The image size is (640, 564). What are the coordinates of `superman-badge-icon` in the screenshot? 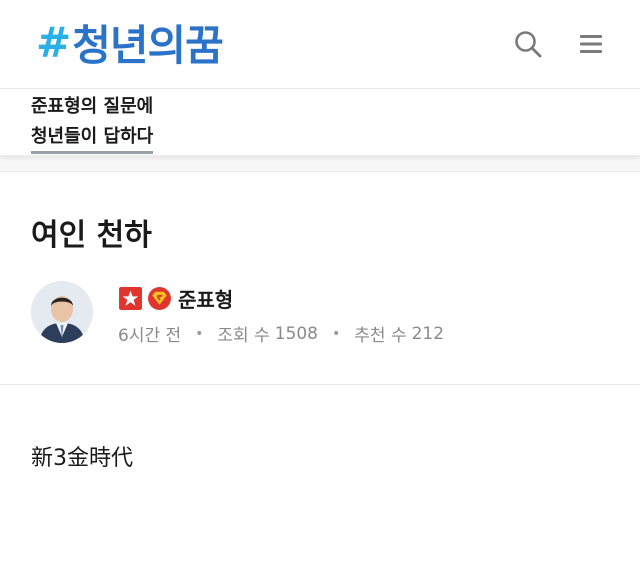 It's located at (159, 298).